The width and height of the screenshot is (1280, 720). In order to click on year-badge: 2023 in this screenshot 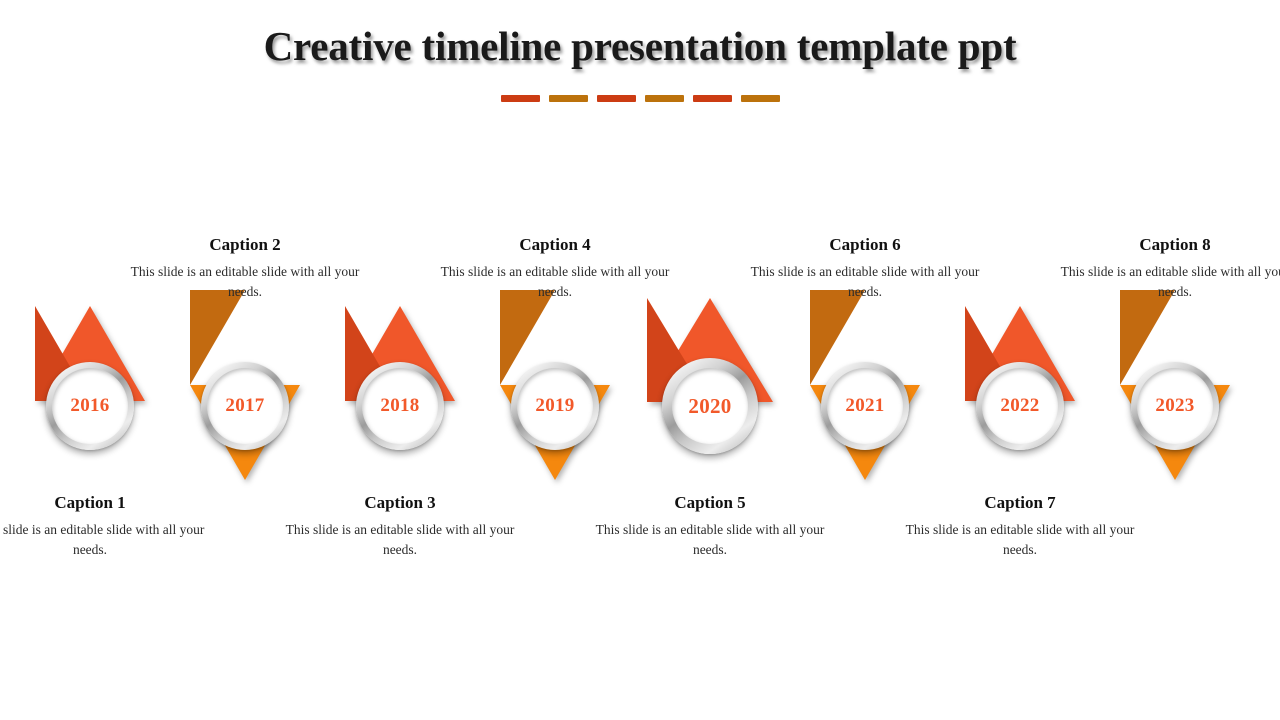, I will do `click(1175, 406)`.